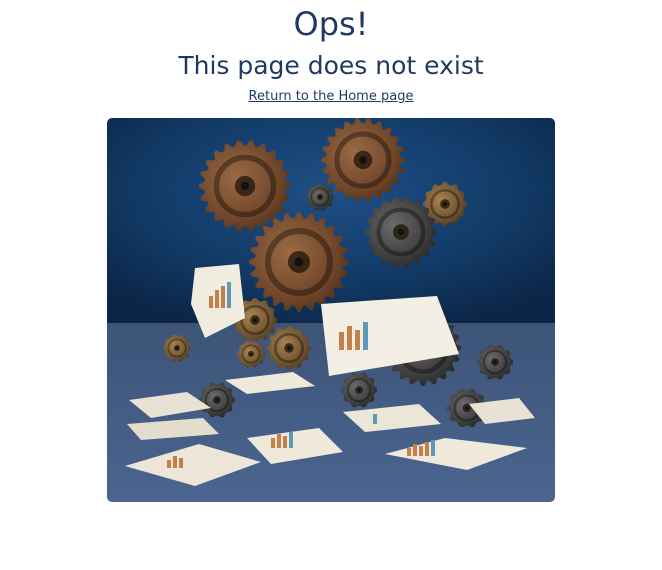 This screenshot has width=662, height=570. What do you see at coordinates (331, 97) in the screenshot?
I see `home-page-link: Return to the Home page` at bounding box center [331, 97].